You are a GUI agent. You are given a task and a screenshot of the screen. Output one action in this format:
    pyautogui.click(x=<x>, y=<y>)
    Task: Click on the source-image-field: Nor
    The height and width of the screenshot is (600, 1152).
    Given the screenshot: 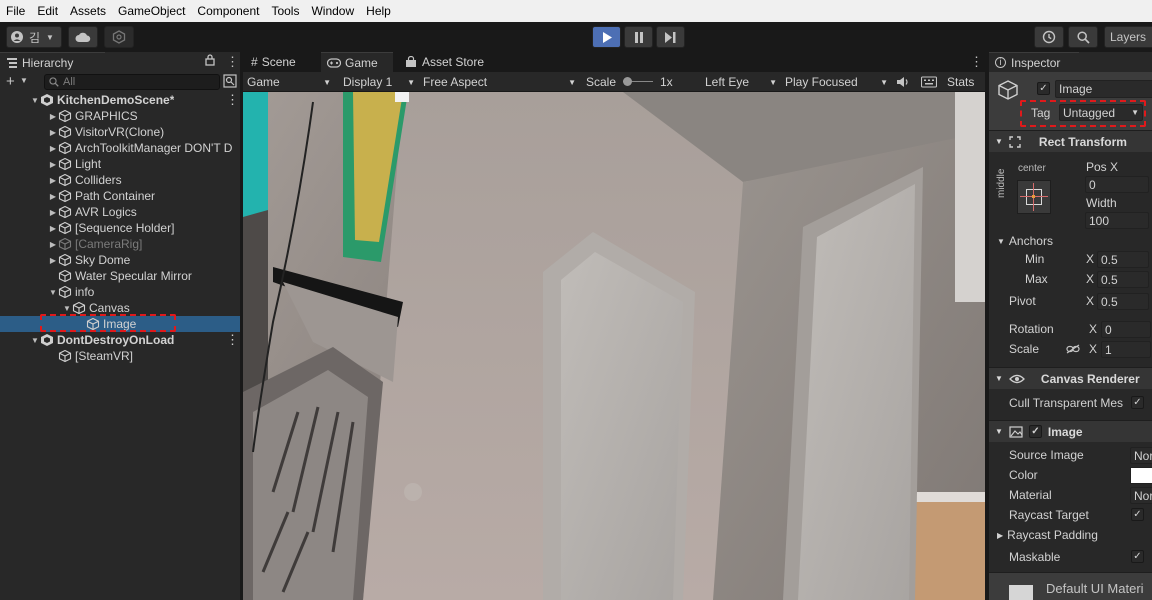 What is the action you would take?
    pyautogui.click(x=1141, y=455)
    